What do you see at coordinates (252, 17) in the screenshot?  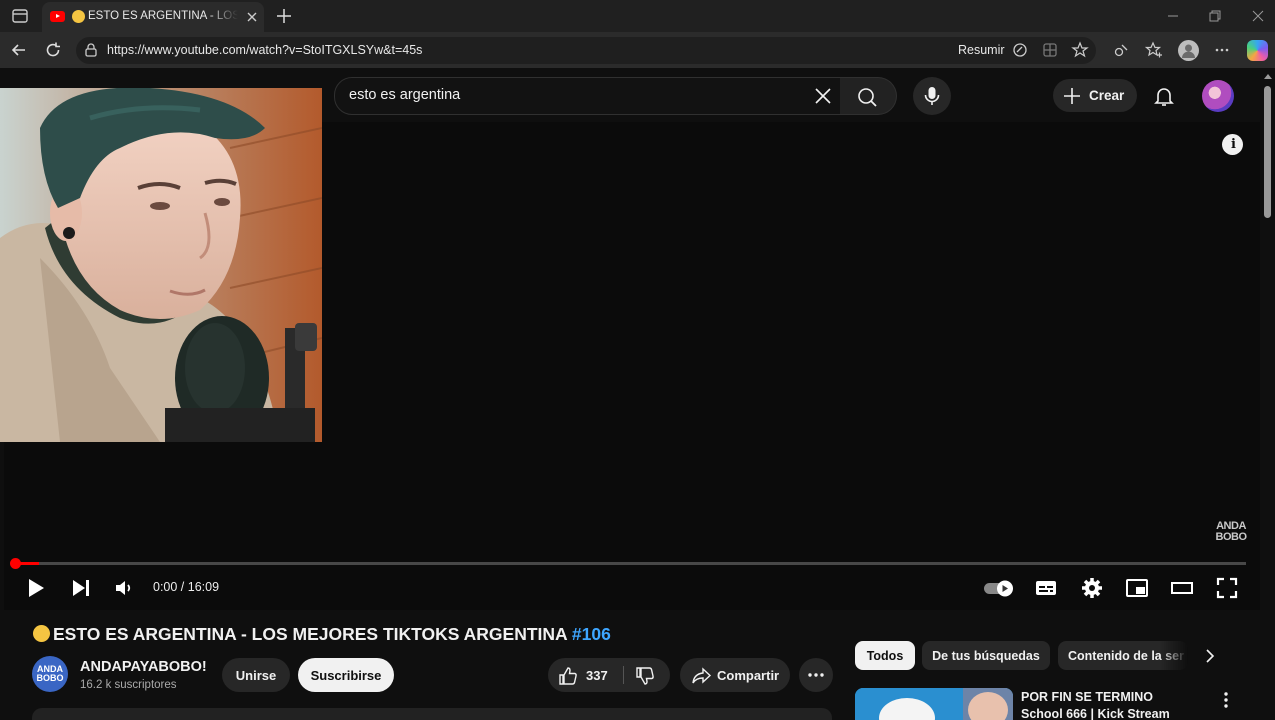 I see `tab-close-icon` at bounding box center [252, 17].